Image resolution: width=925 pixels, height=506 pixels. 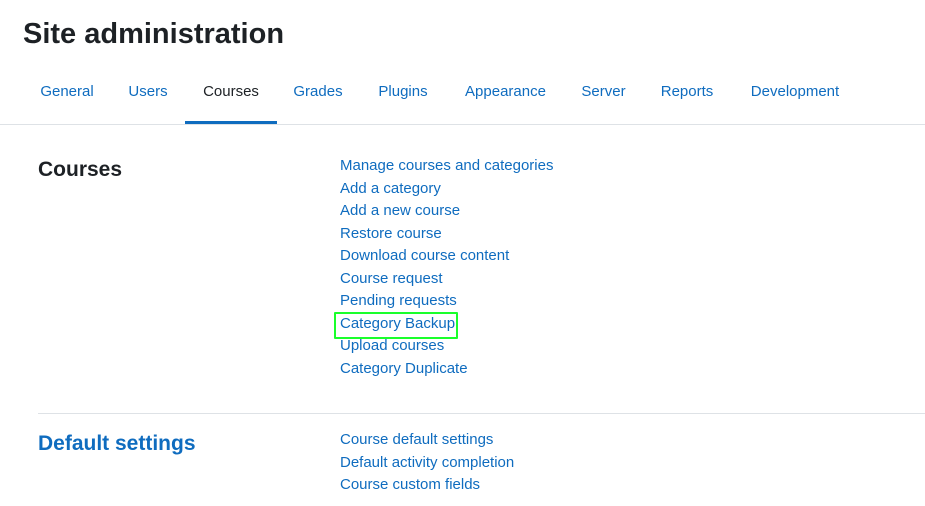 I want to click on tab-server: Server, so click(x=603, y=93).